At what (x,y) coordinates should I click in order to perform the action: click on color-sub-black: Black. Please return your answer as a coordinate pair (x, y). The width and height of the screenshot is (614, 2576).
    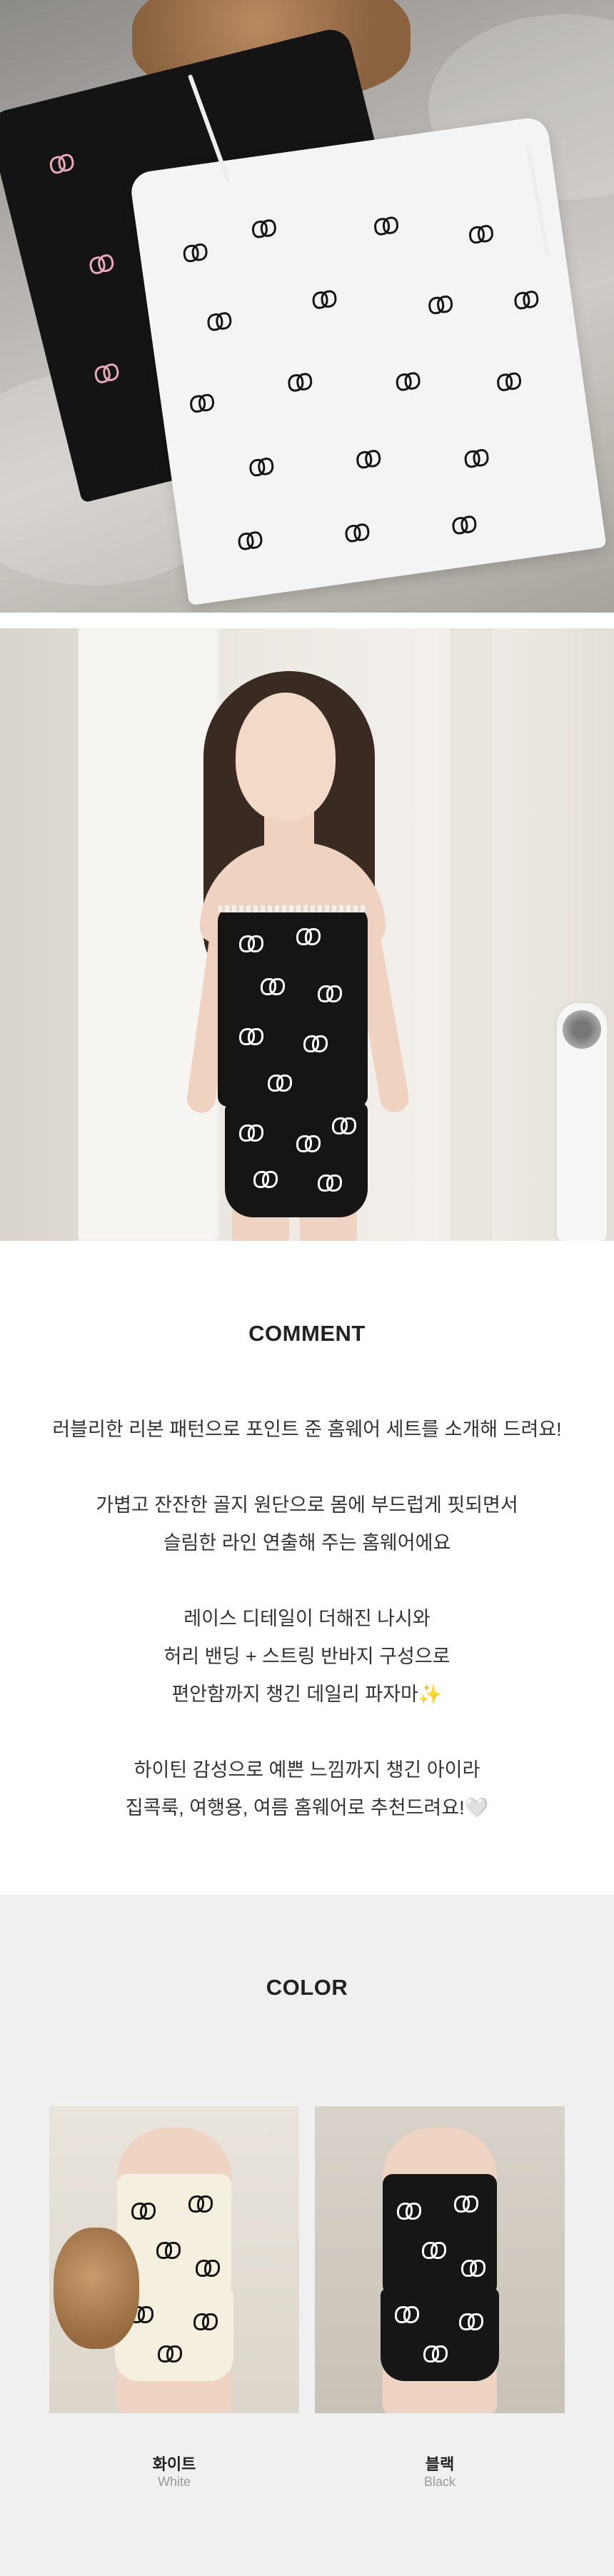
    Looking at the image, I should click on (439, 2482).